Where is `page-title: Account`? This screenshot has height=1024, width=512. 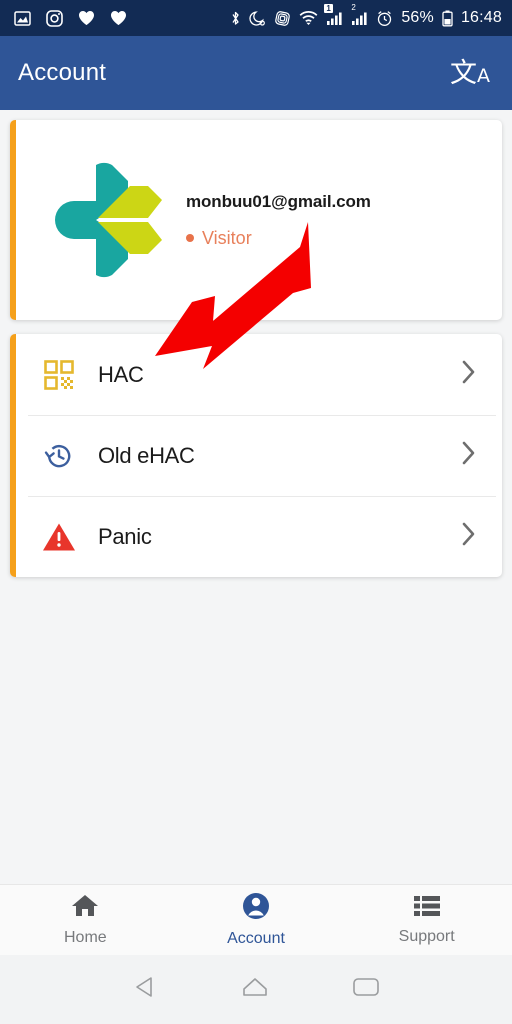
page-title: Account is located at coordinates (62, 72).